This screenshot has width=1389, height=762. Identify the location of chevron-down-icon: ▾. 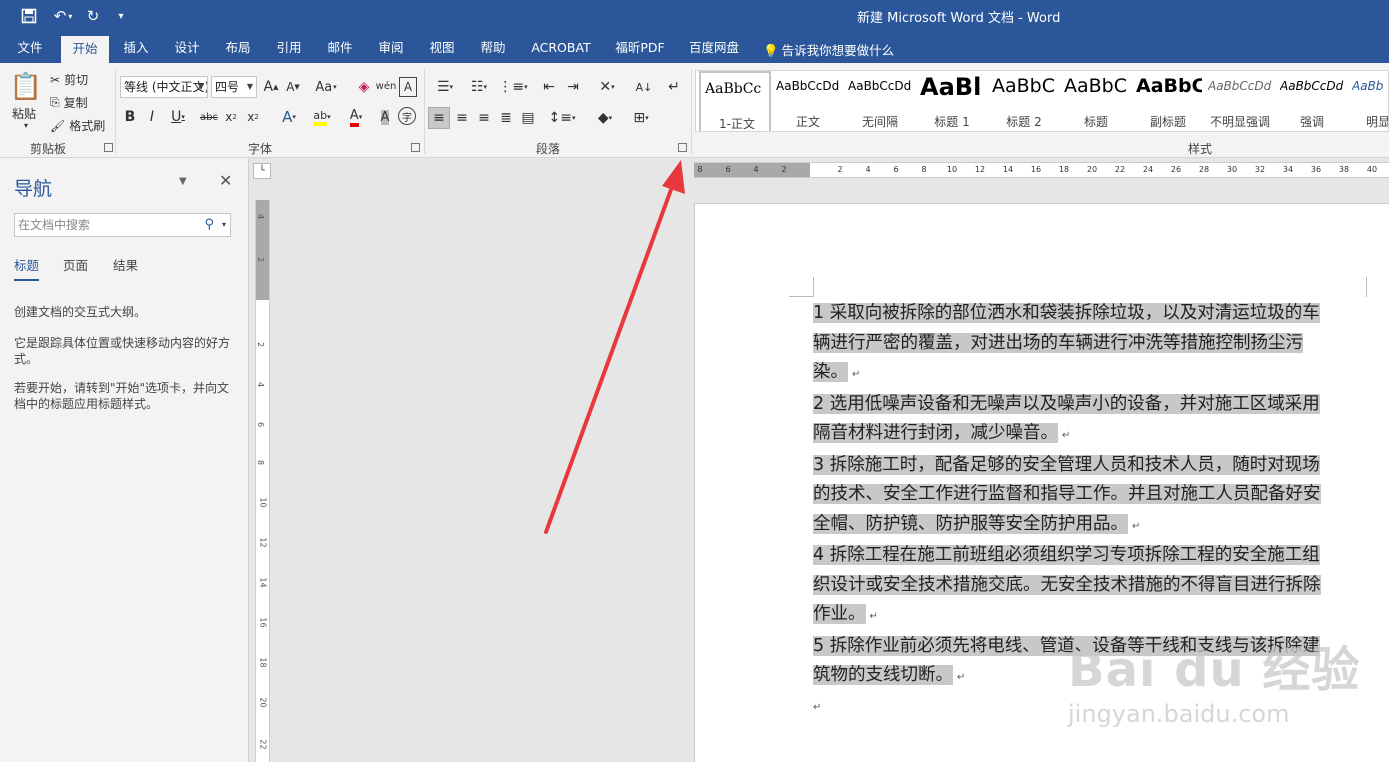
(224, 225).